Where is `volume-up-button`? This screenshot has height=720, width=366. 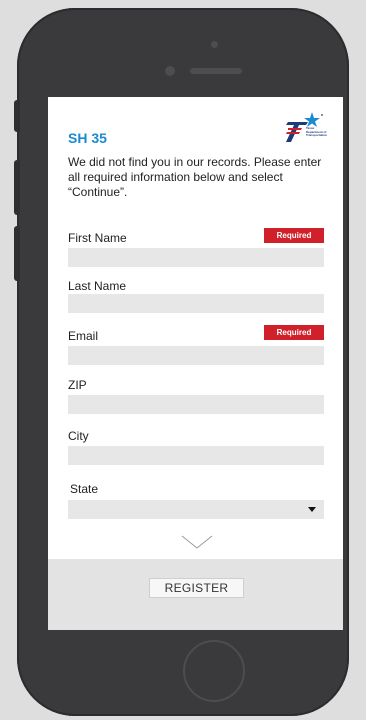
volume-up-button is located at coordinates (17, 187).